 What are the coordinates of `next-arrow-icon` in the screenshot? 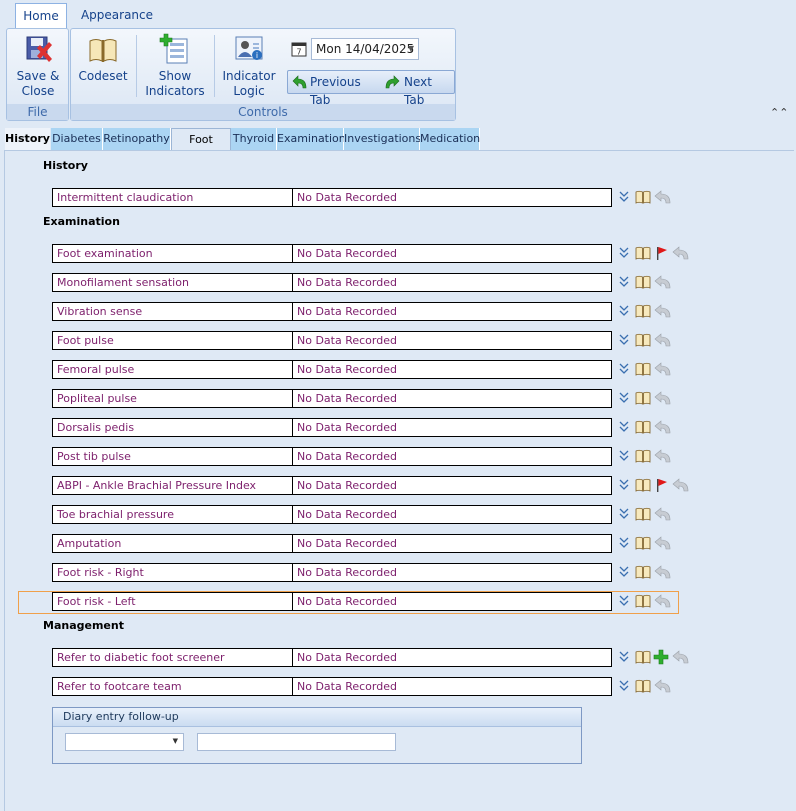 It's located at (392, 84).